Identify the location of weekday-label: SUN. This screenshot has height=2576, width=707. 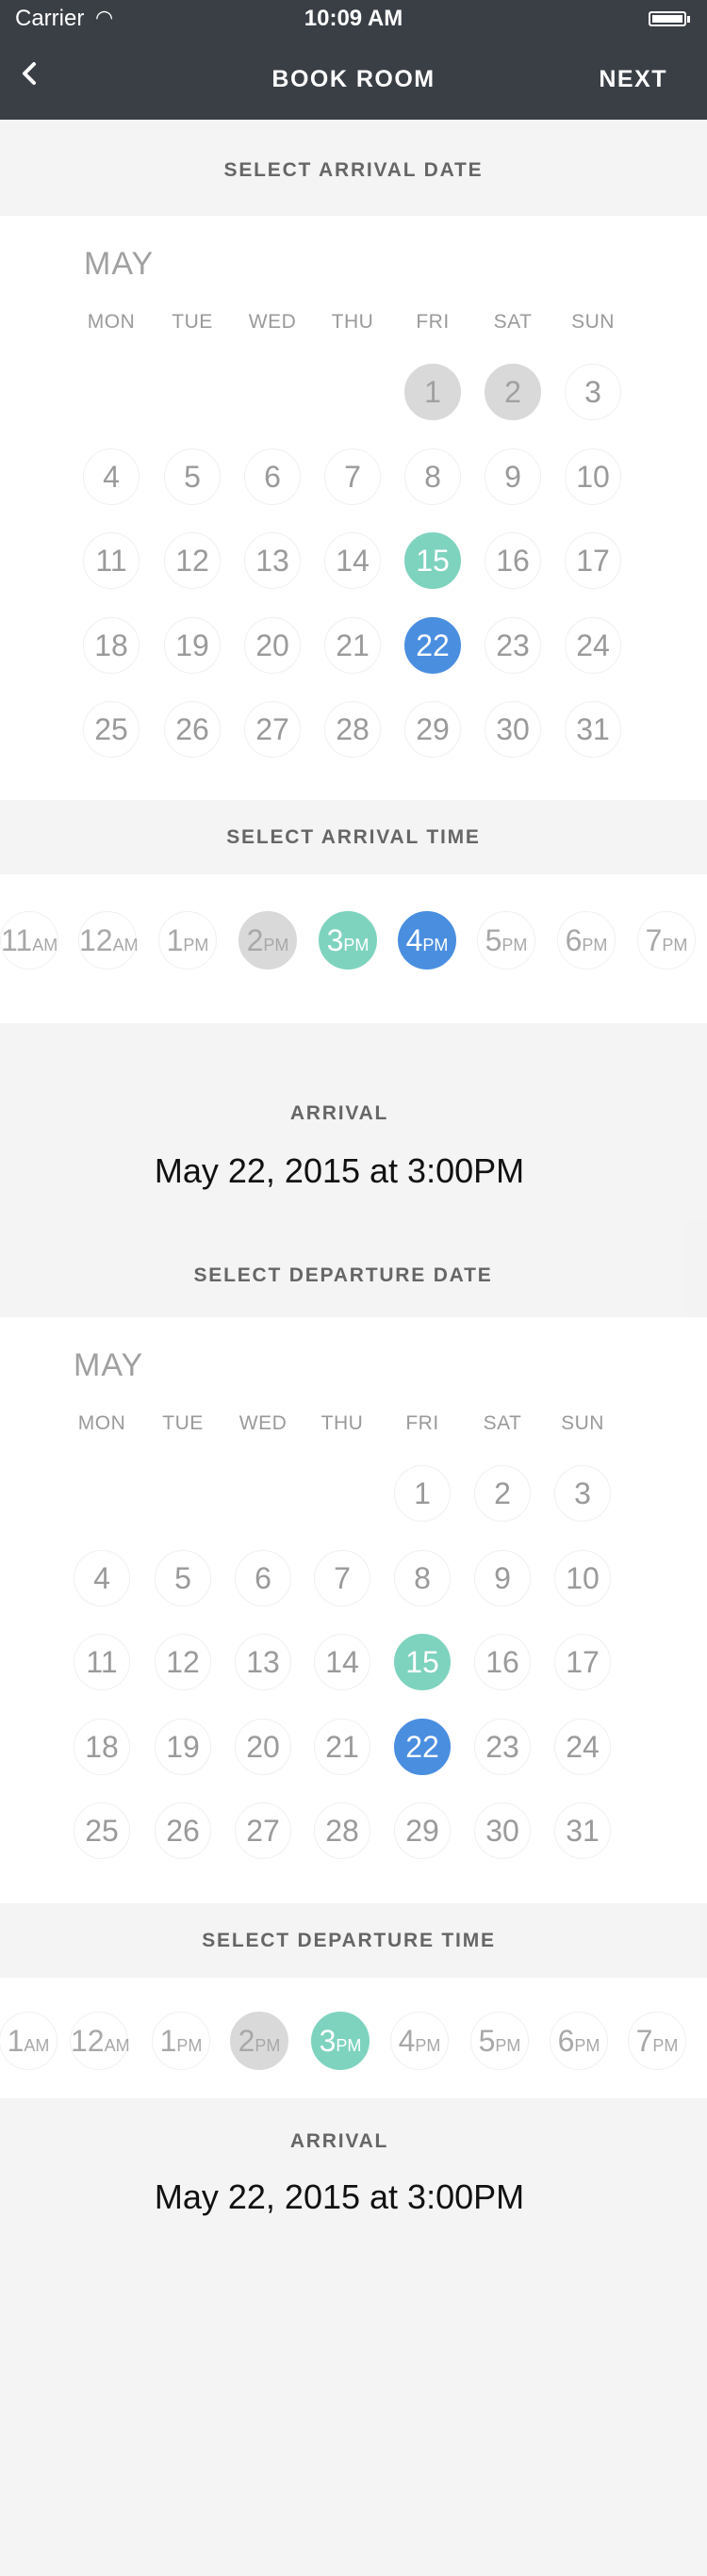
(593, 322).